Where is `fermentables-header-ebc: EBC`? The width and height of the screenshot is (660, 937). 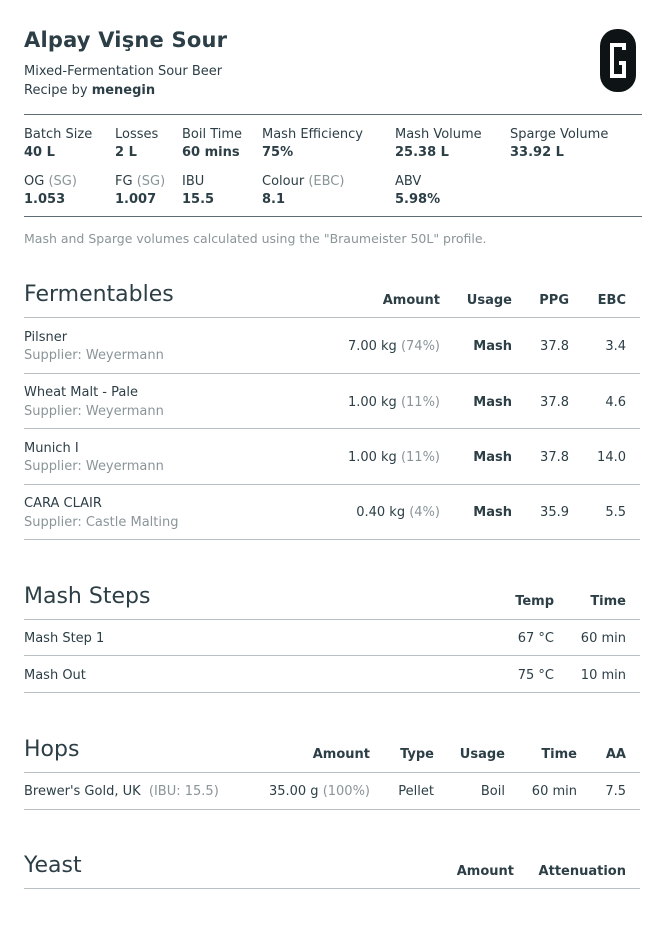
fermentables-header-ebc: EBC is located at coordinates (611, 300).